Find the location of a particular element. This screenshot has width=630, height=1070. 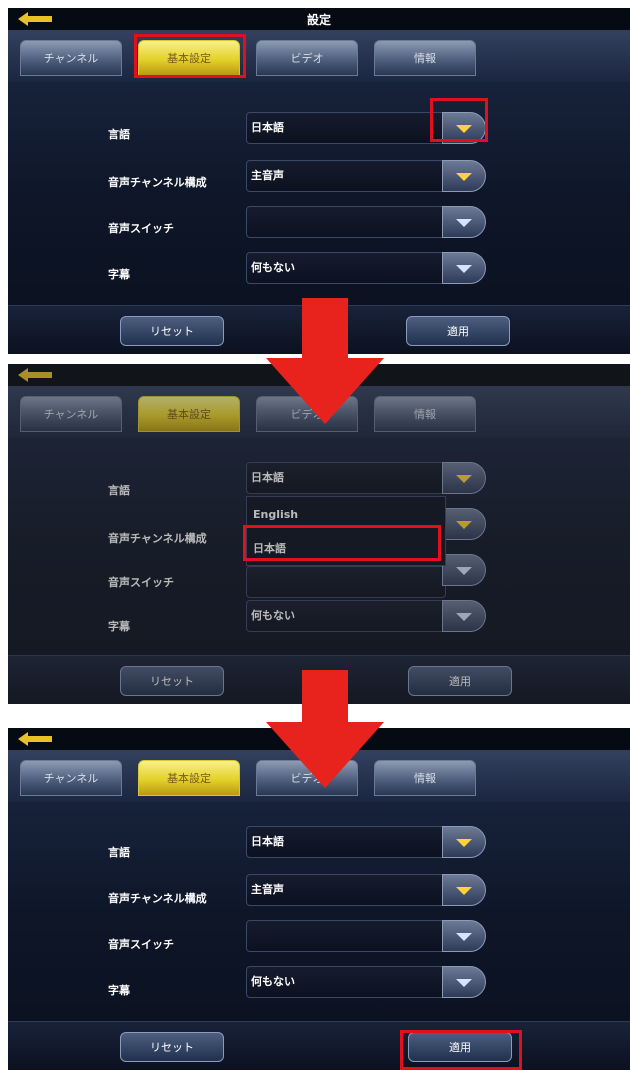

page-title: 設定 is located at coordinates (318, 20).